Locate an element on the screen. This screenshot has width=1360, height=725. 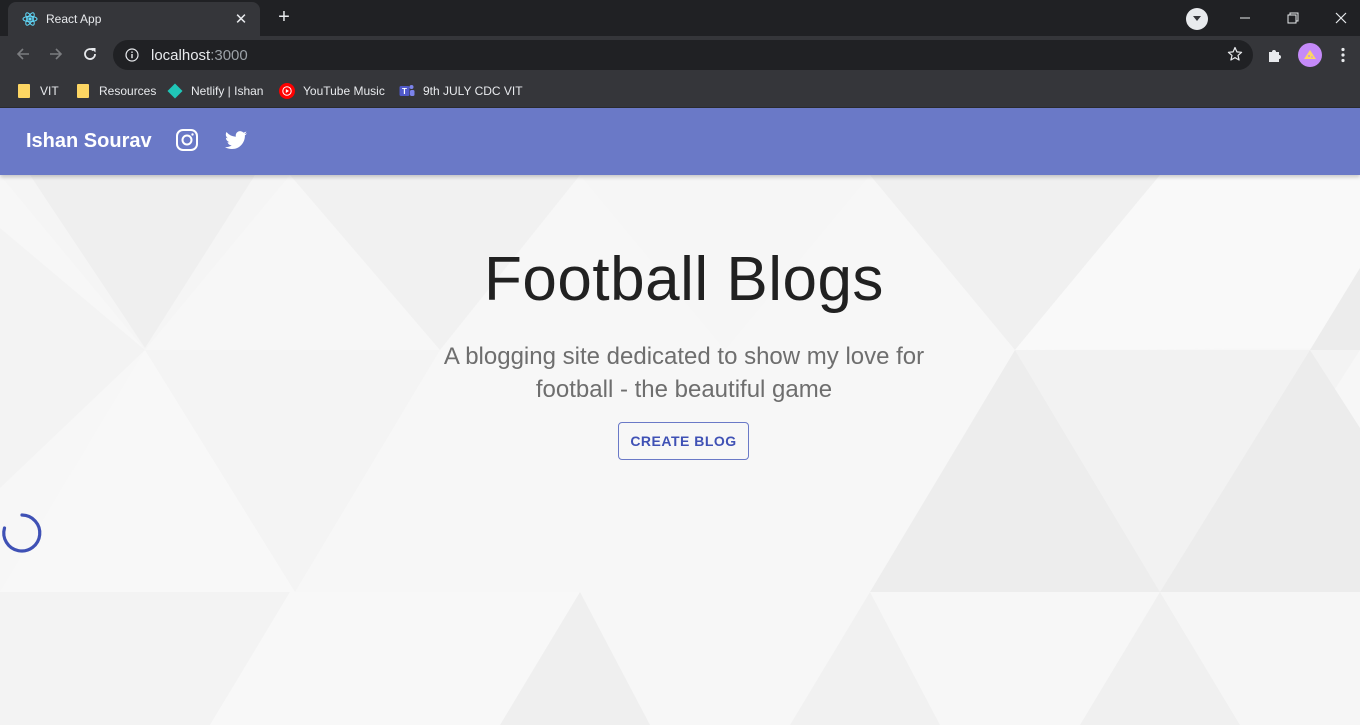
browser-toolbar: localhost:3000 is located at coordinates (680, 54).